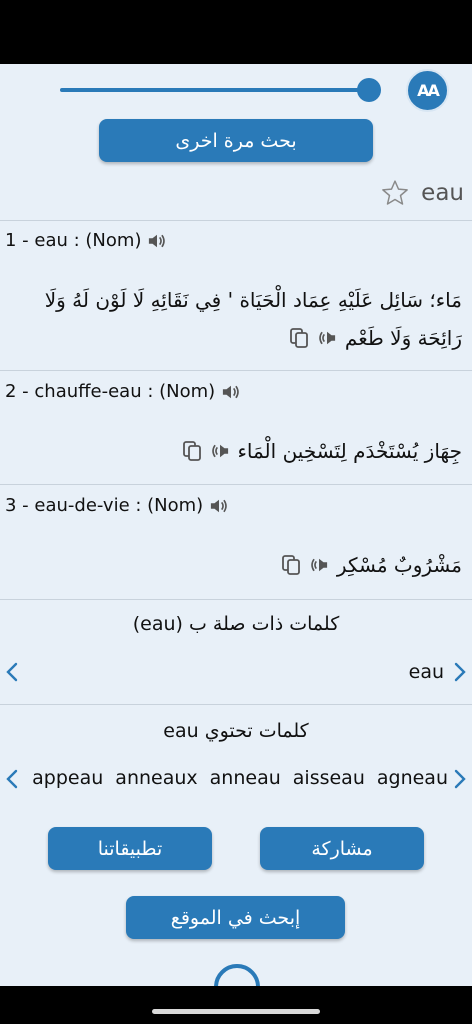 This screenshot has height=1024, width=472. I want to click on entry-definition-text: جِهَاز يُسْتَخْدَم لِتَسْخِين الْمَاء, so click(350, 451).